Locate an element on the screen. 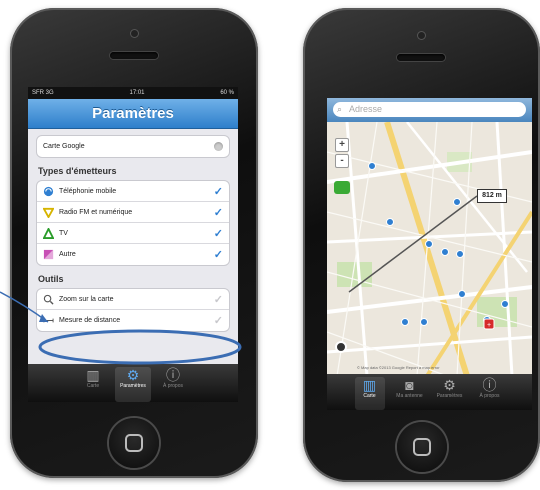 The height and width of the screenshot is (490, 540). camera-icon: ◙ is located at coordinates (409, 385).